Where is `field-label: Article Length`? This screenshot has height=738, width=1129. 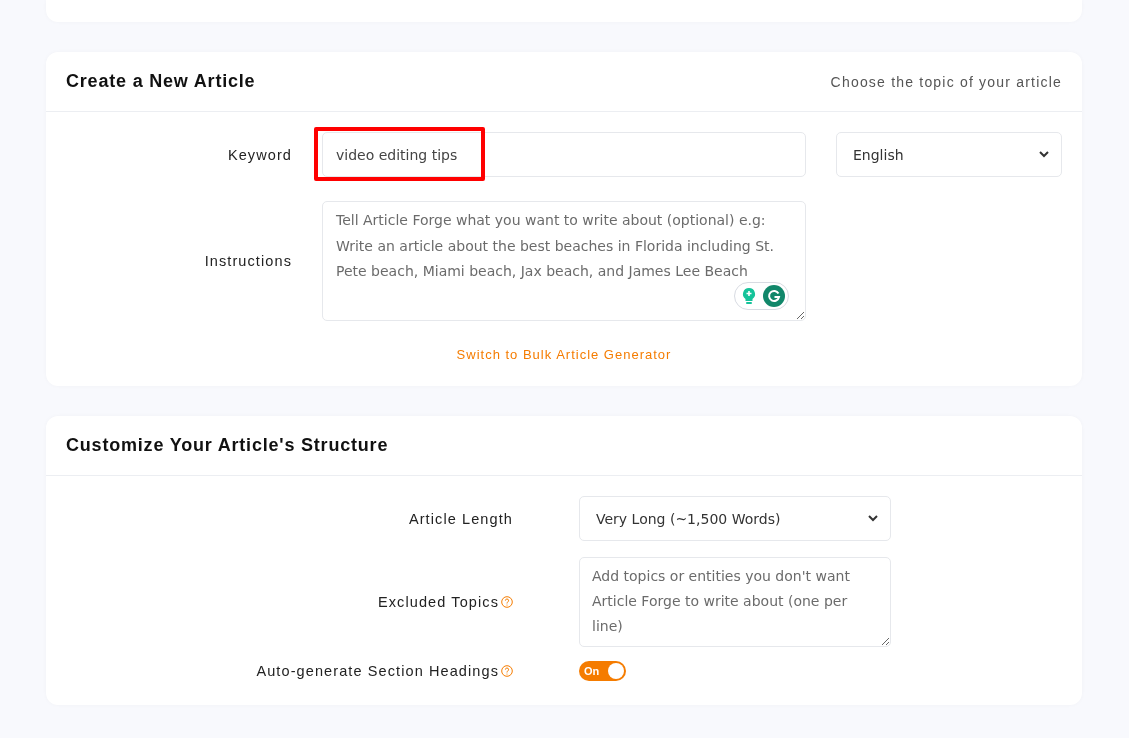 field-label: Article Length is located at coordinates (460, 518).